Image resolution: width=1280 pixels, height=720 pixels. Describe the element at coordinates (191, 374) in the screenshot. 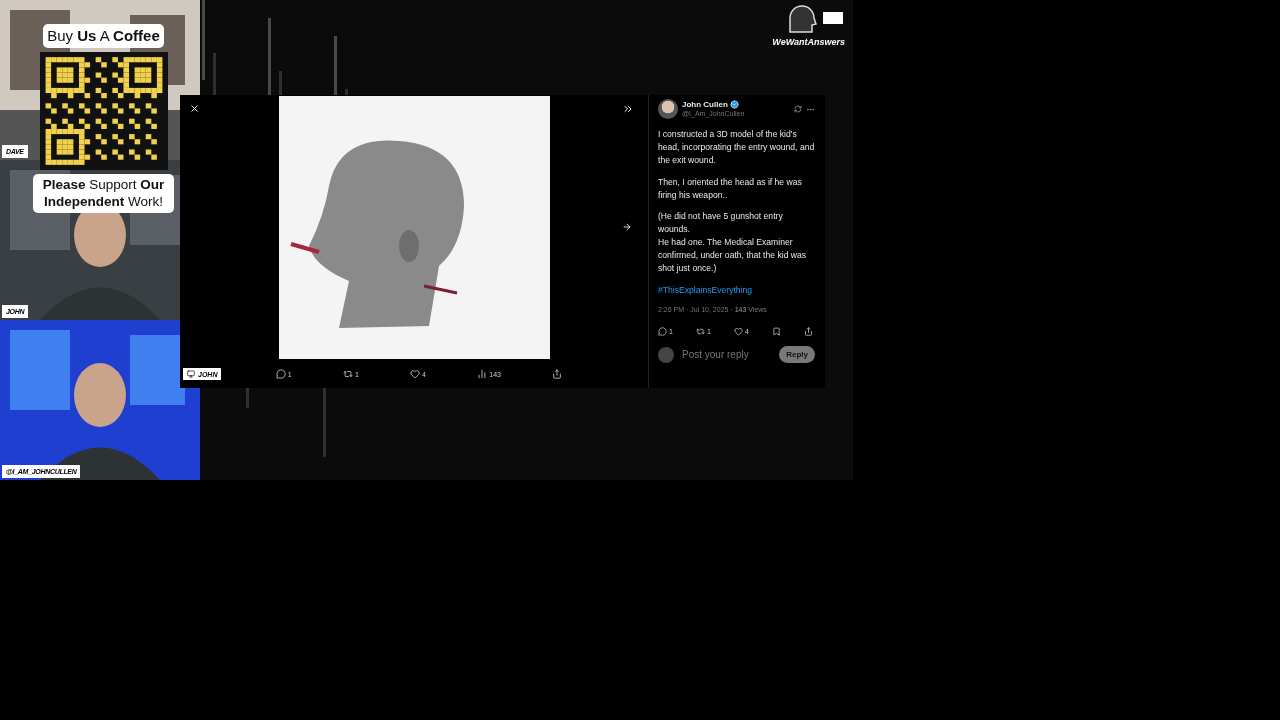

I see `monitor-icon` at that location.